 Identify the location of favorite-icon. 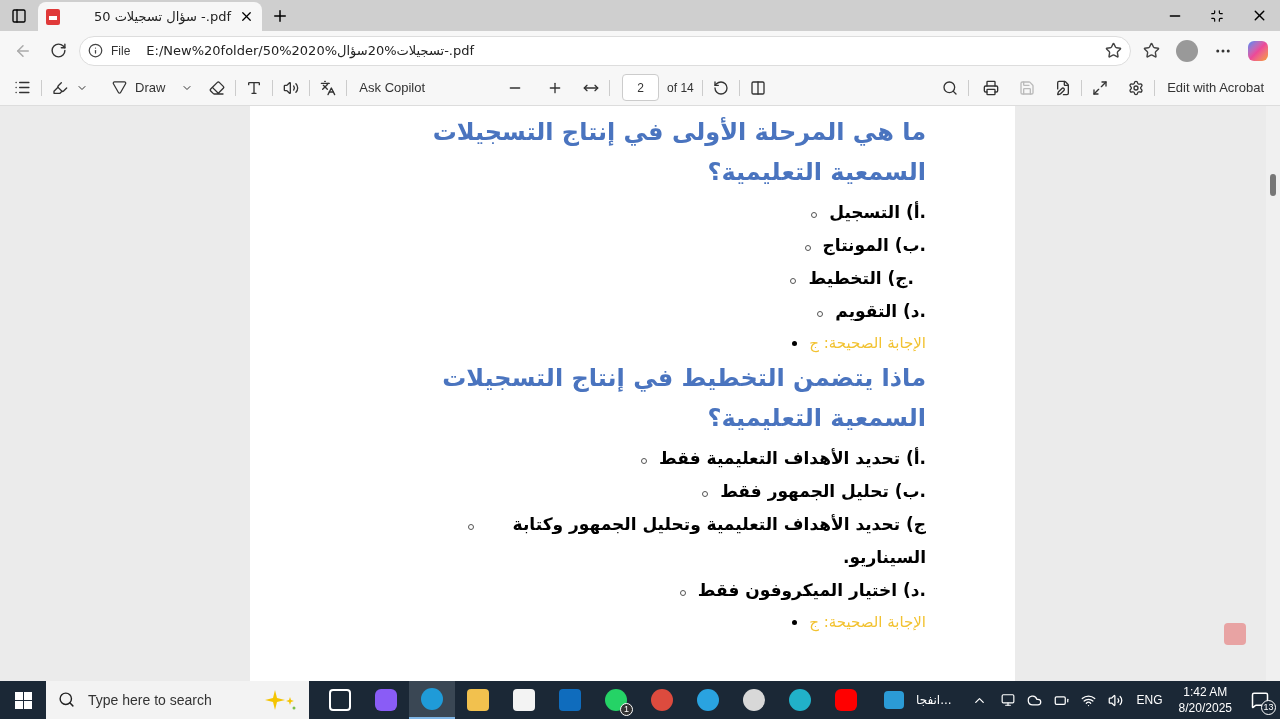
(1113, 50).